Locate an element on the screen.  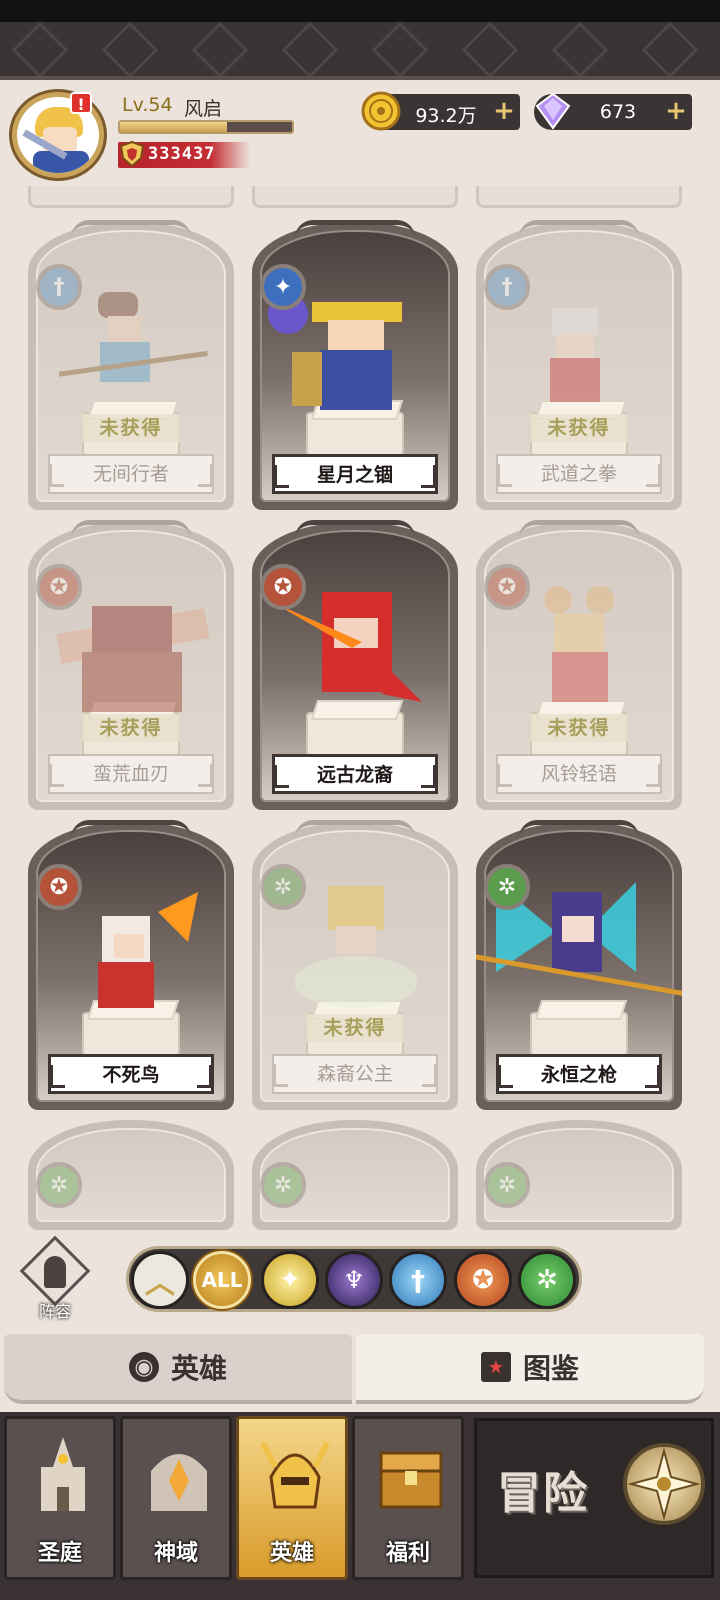
lineup-button: 阵容 is located at coordinates (55, 1278).